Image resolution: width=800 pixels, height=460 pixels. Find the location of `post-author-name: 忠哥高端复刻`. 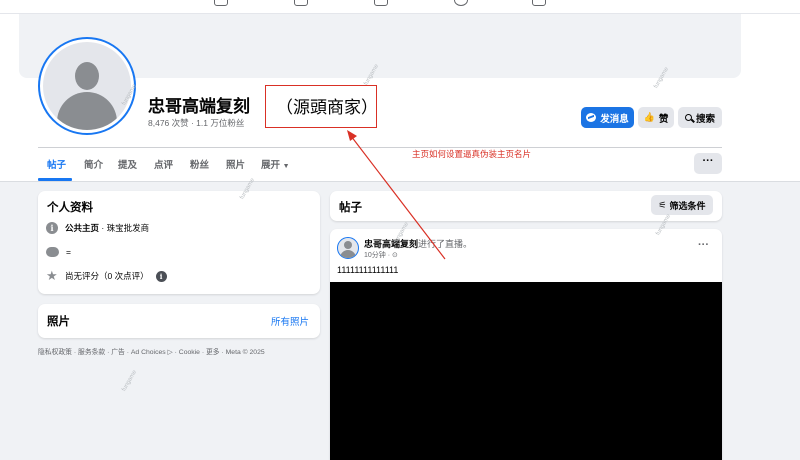

post-author-name: 忠哥高端复刻 is located at coordinates (391, 244).